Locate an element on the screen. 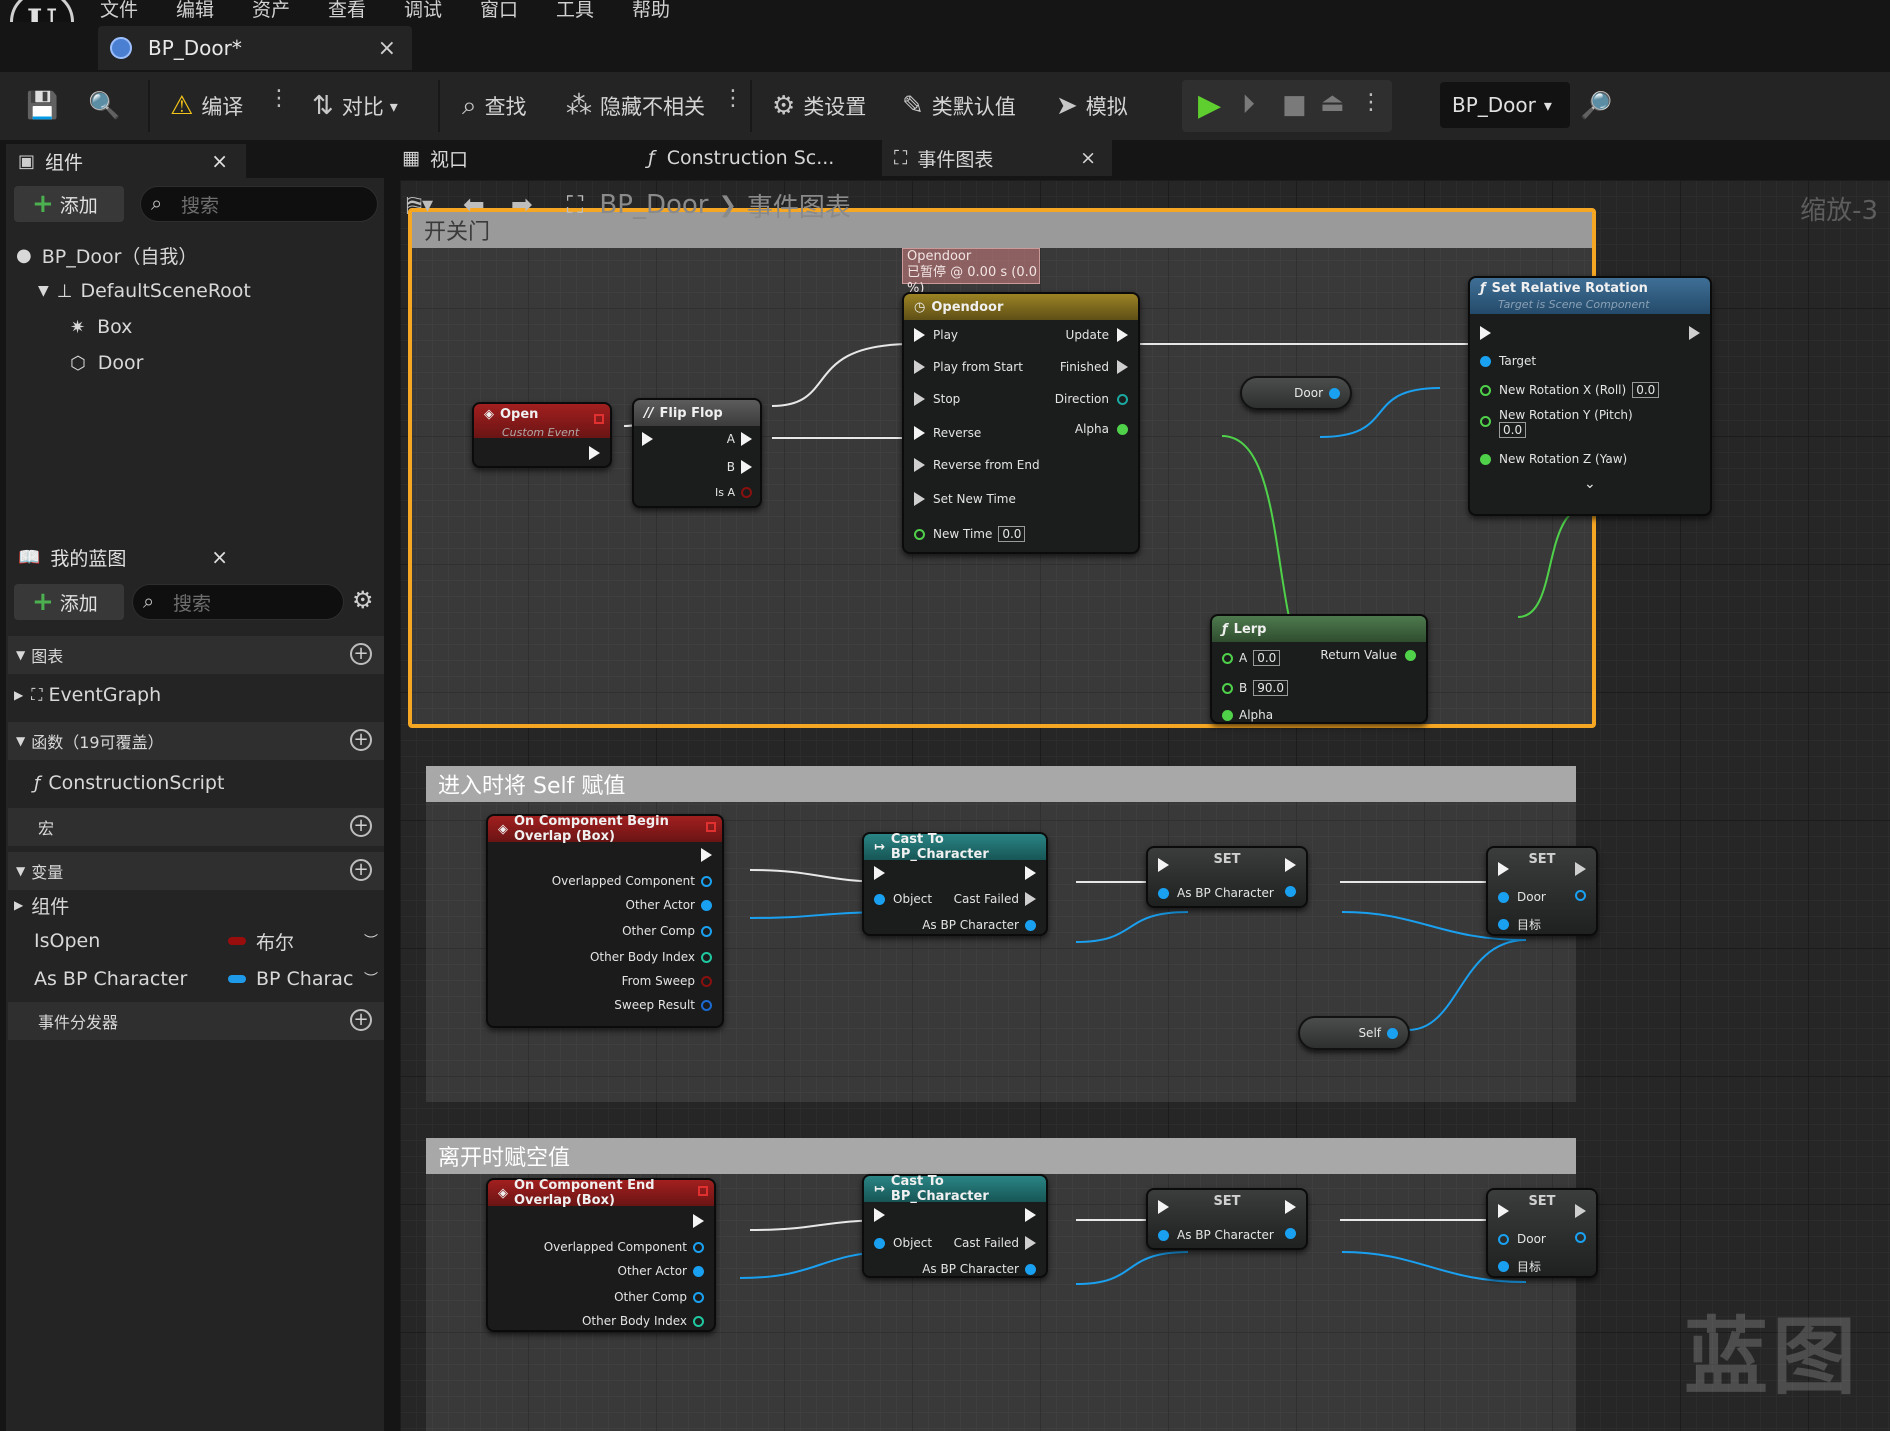 The image size is (1890, 1431). pin-rotation-y: New Rotation Y (Pitch) 0.0 is located at coordinates (1556, 423).